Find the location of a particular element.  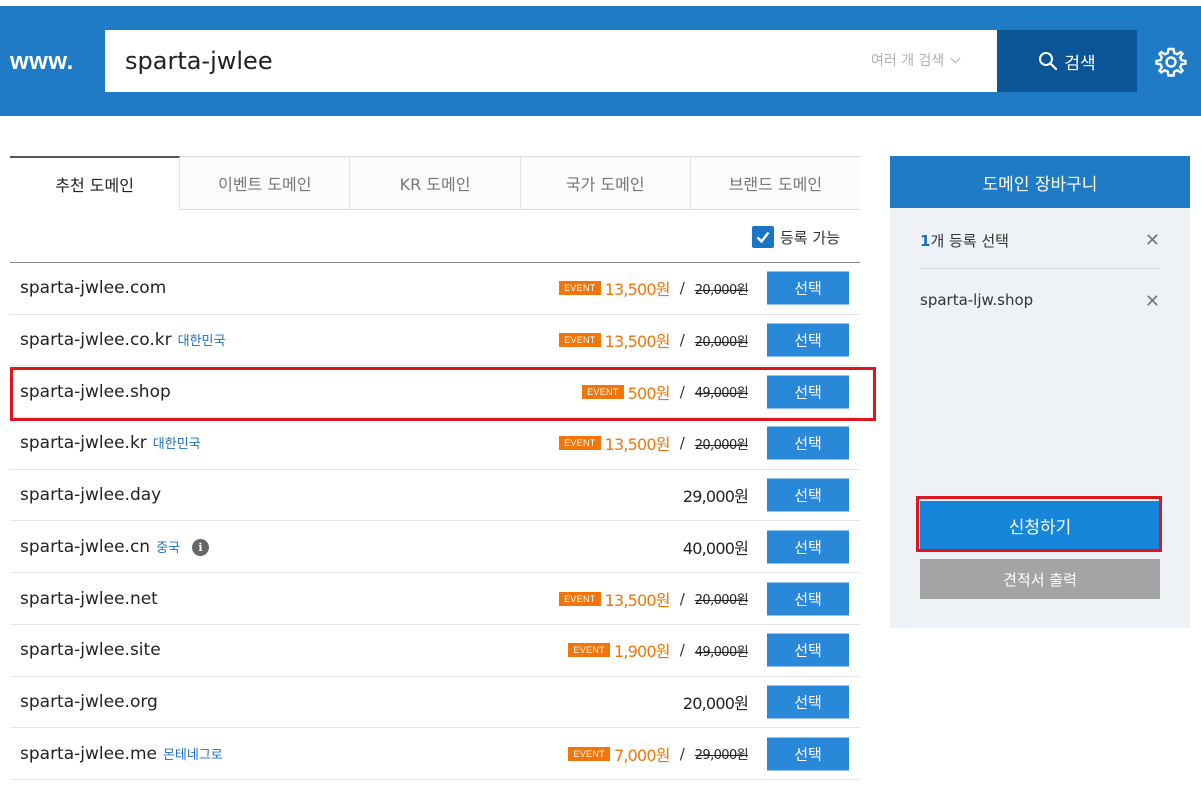

price-area: 40,000원 is located at coordinates (715, 547).